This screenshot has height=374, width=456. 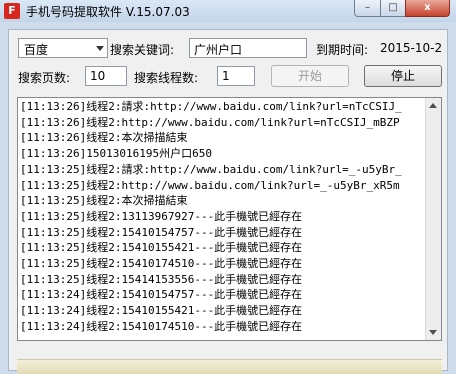 I want to click on log-line: [11:13:24]线程2:15410174510---此手機號已經存在, so click(x=161, y=326).